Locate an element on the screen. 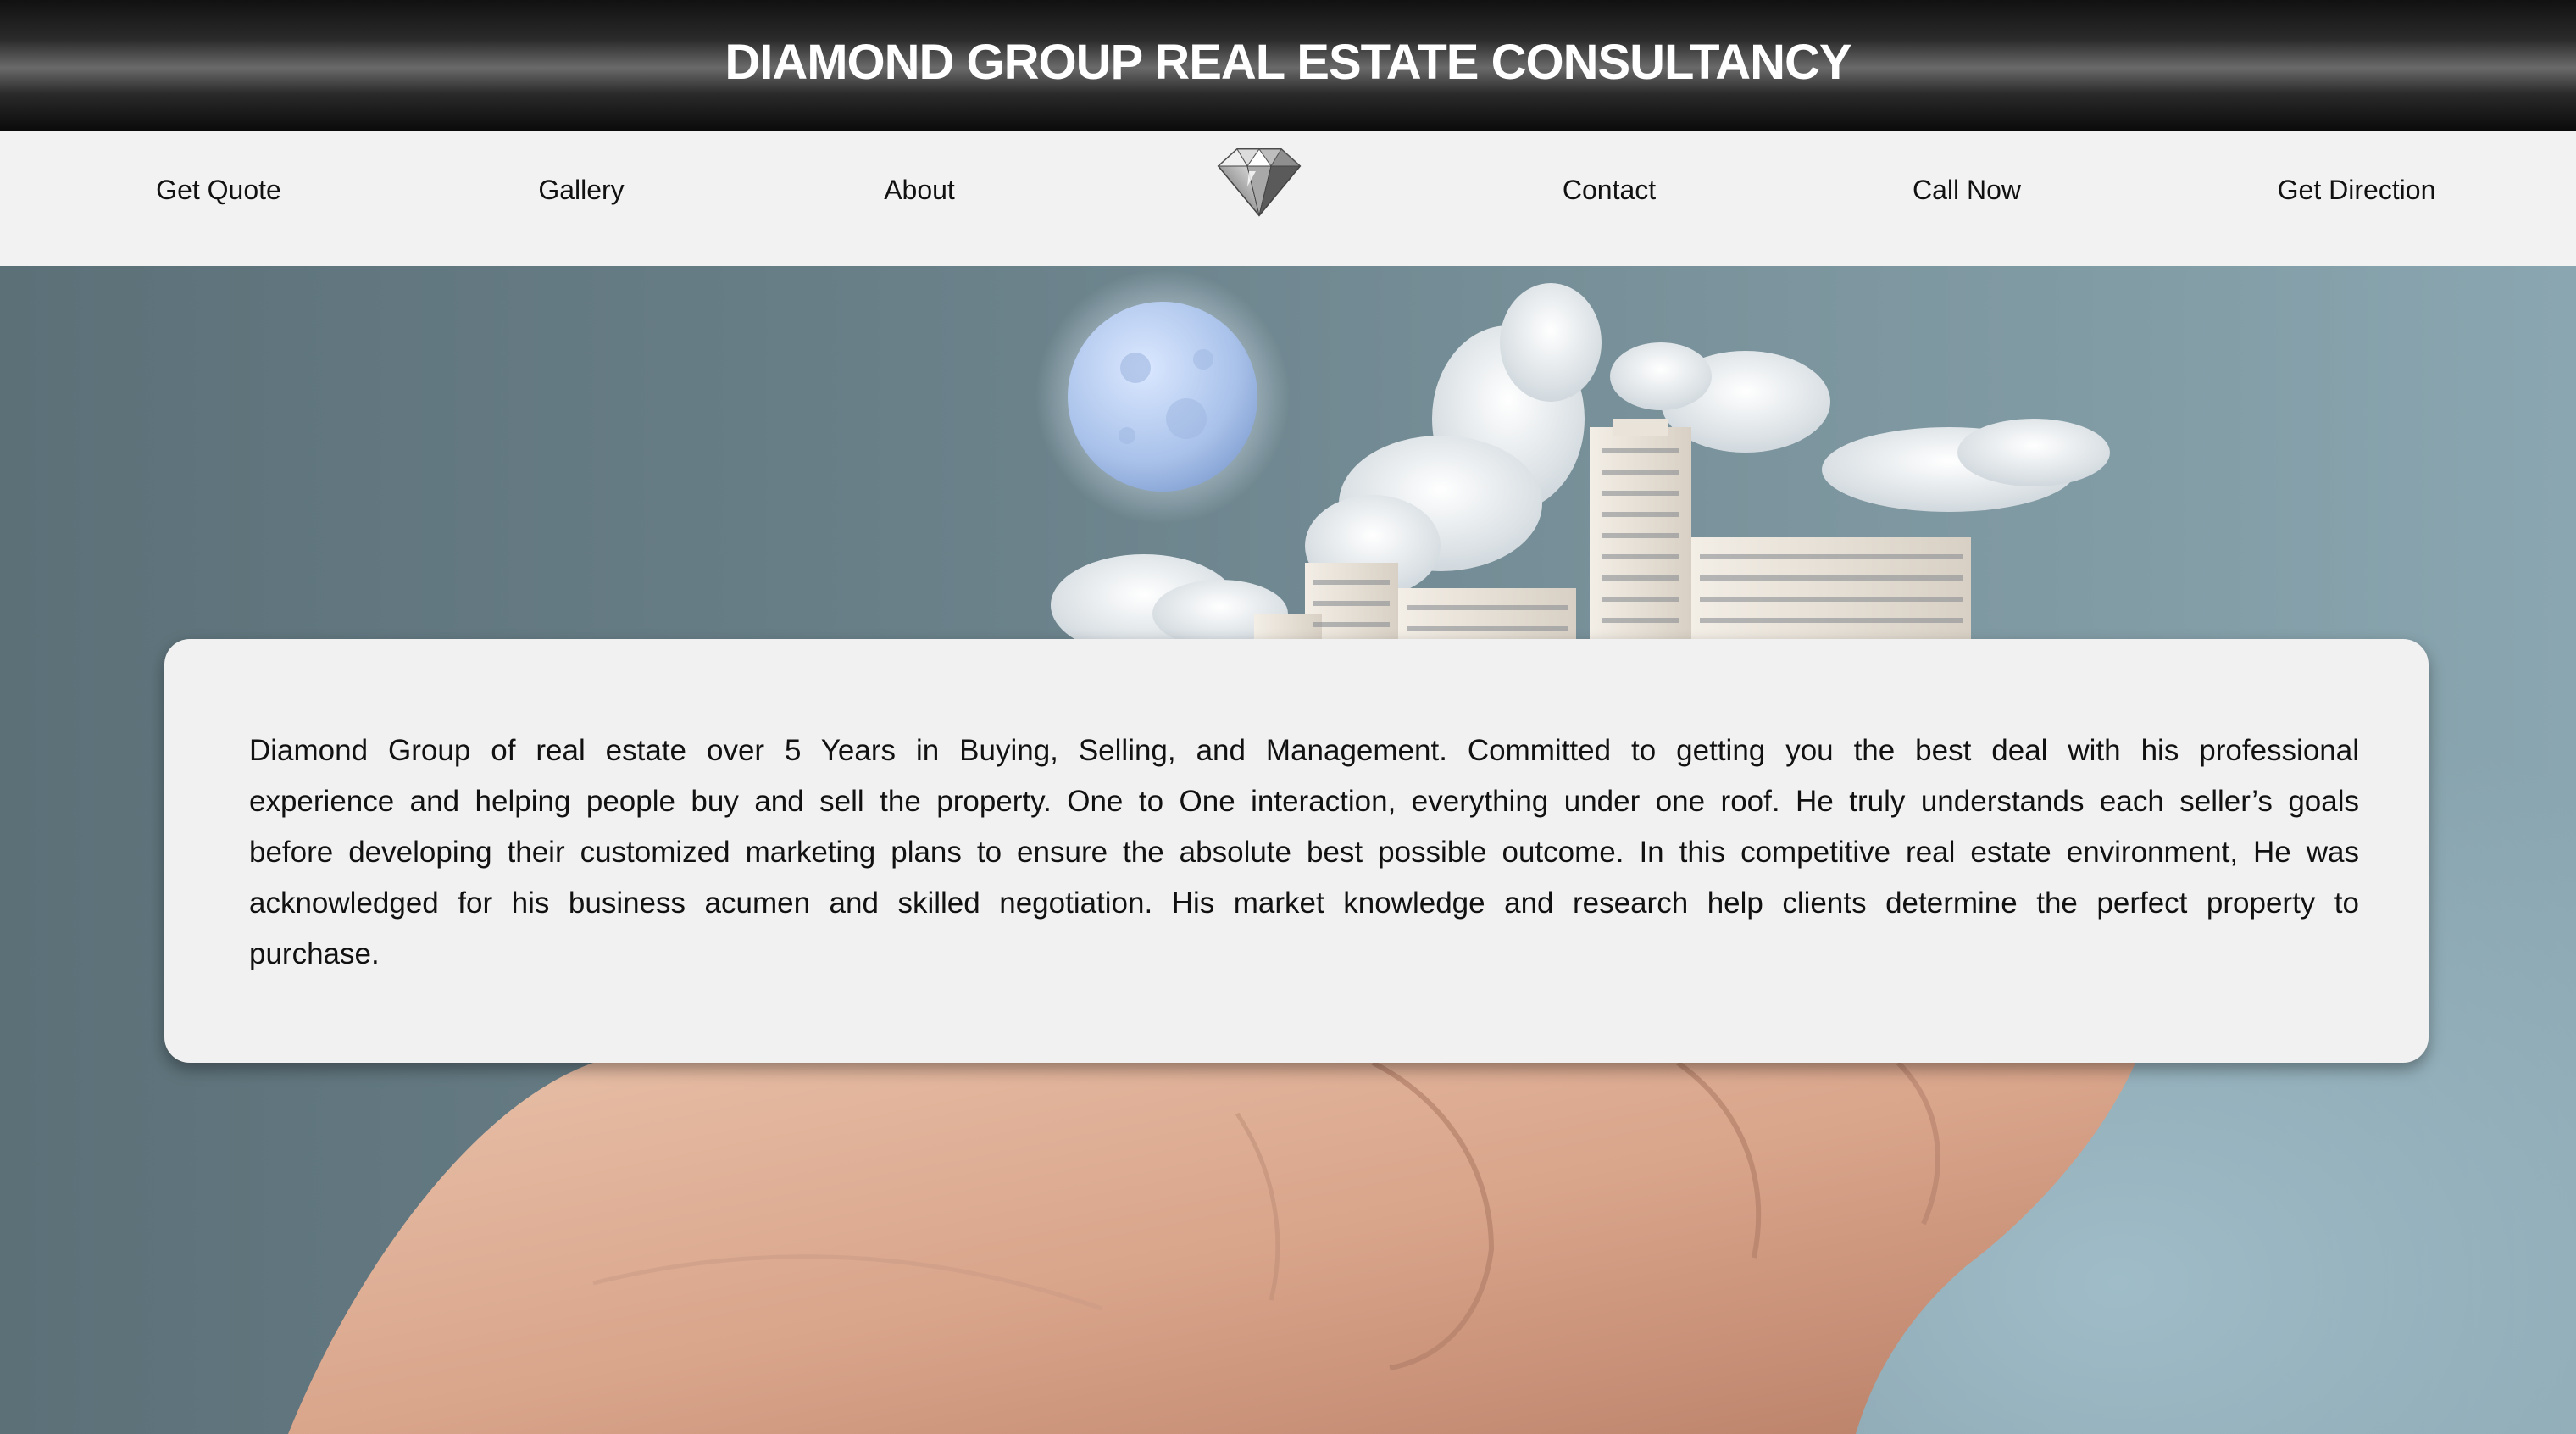  nav-contact: Contact is located at coordinates (1609, 191).